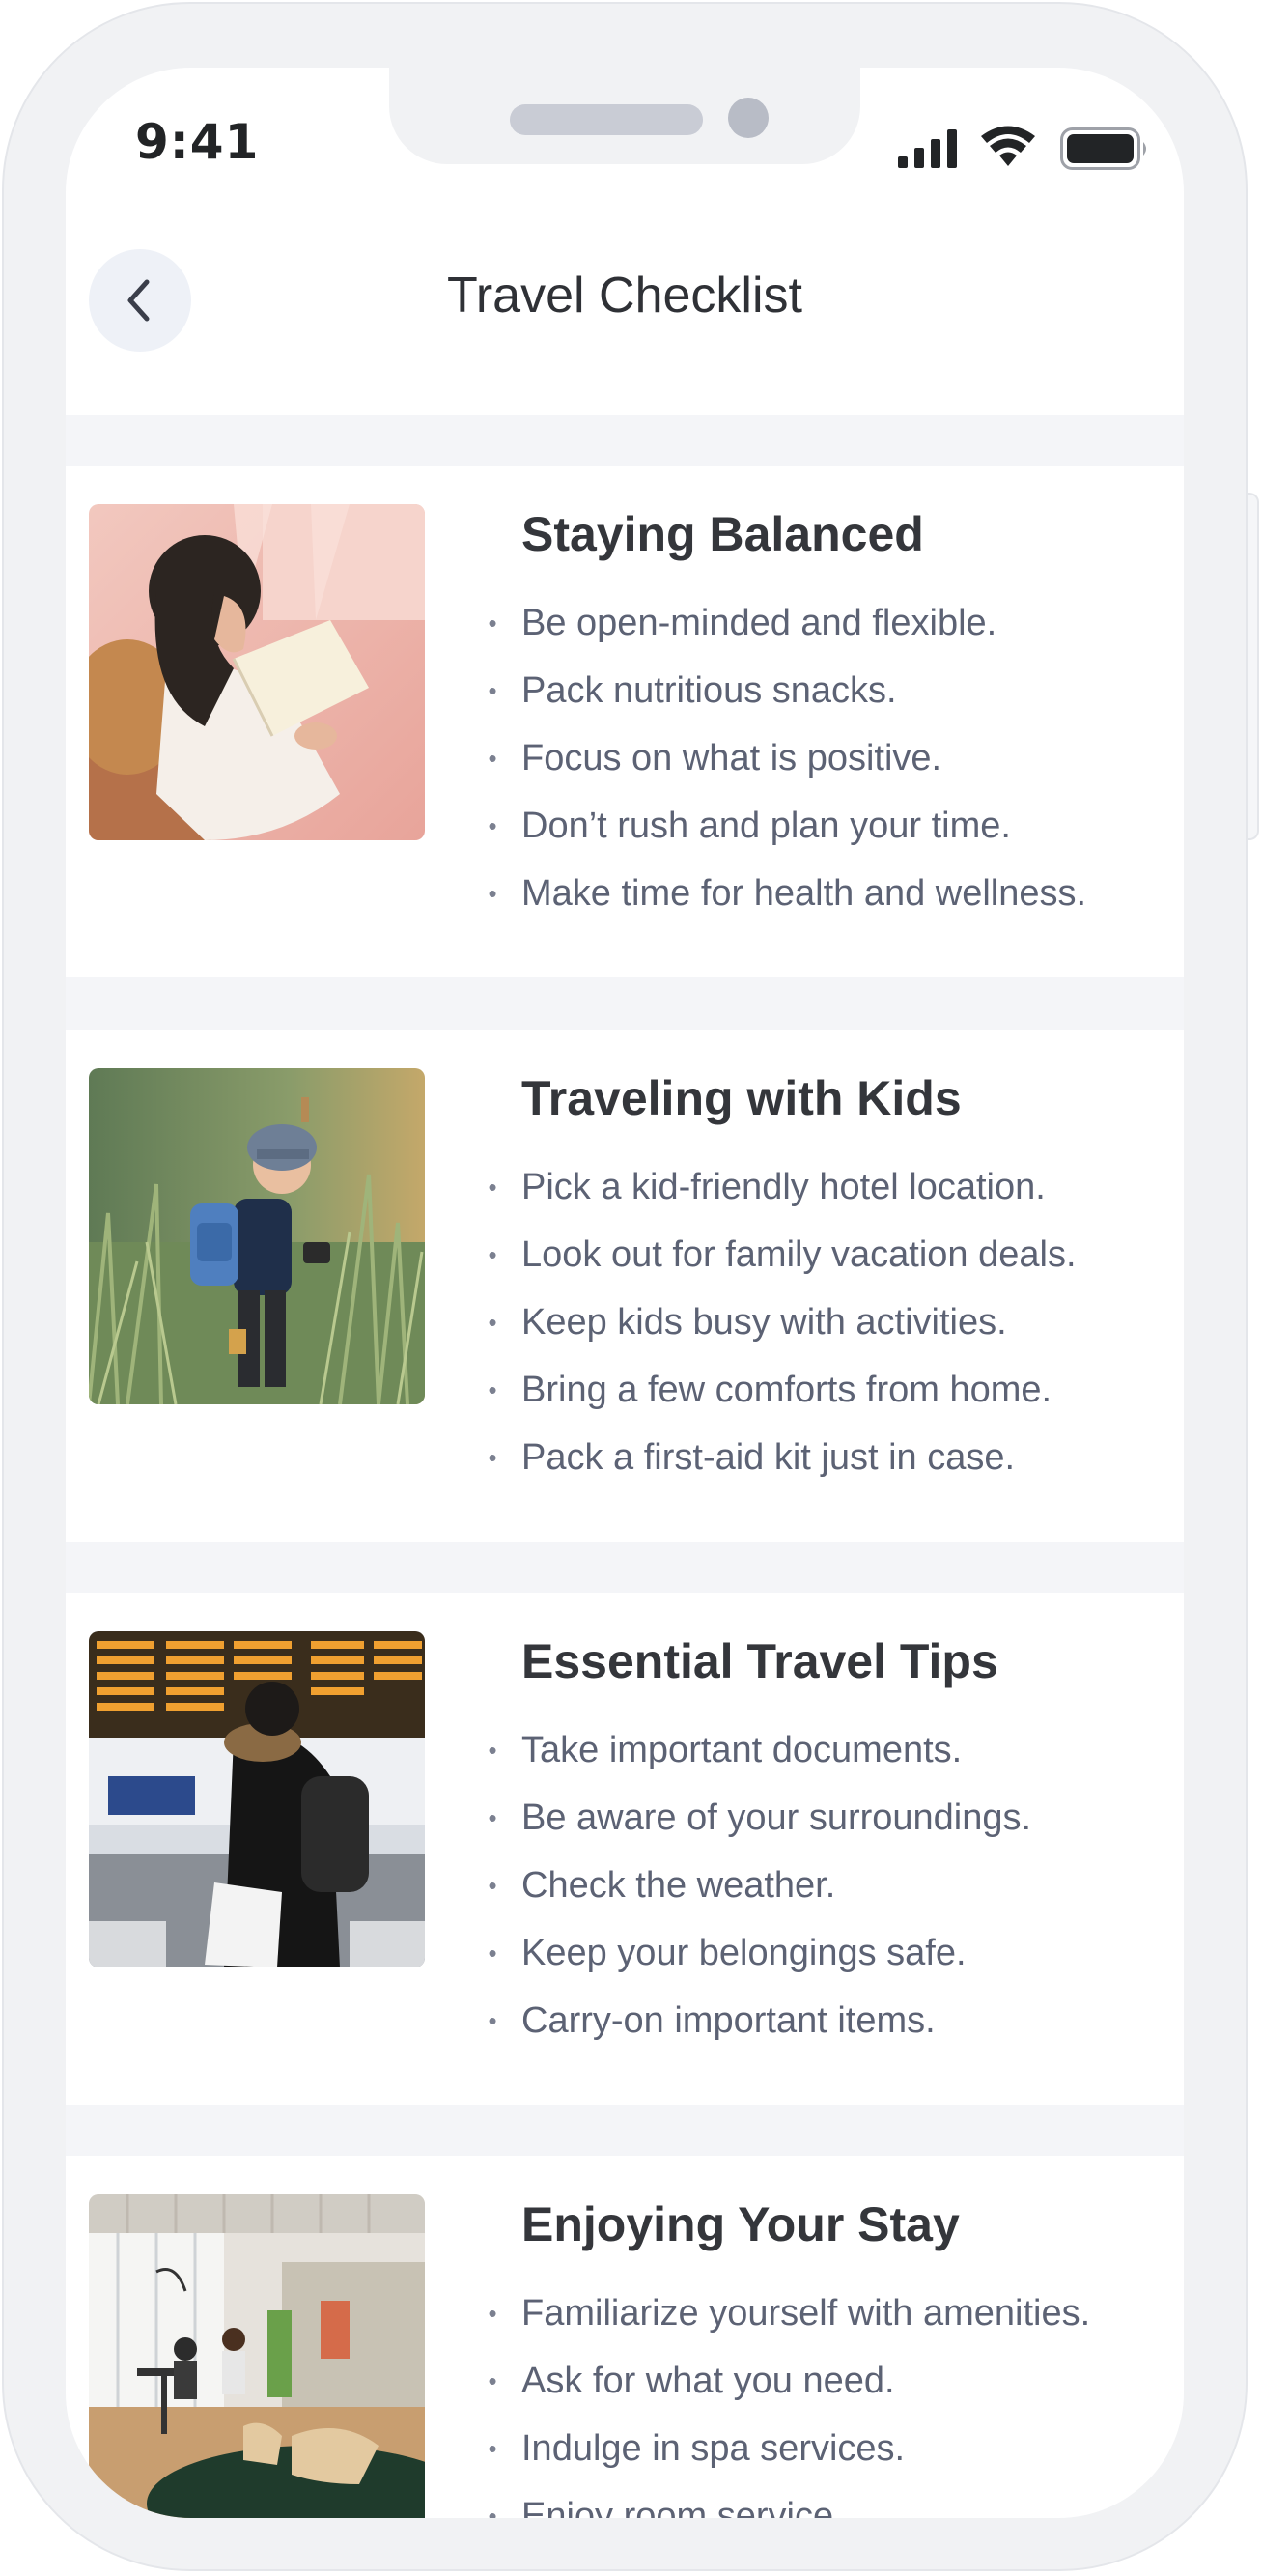 Image resolution: width=1262 pixels, height=2576 pixels. I want to click on list-item-text: Carry-on important items., so click(728, 2020).